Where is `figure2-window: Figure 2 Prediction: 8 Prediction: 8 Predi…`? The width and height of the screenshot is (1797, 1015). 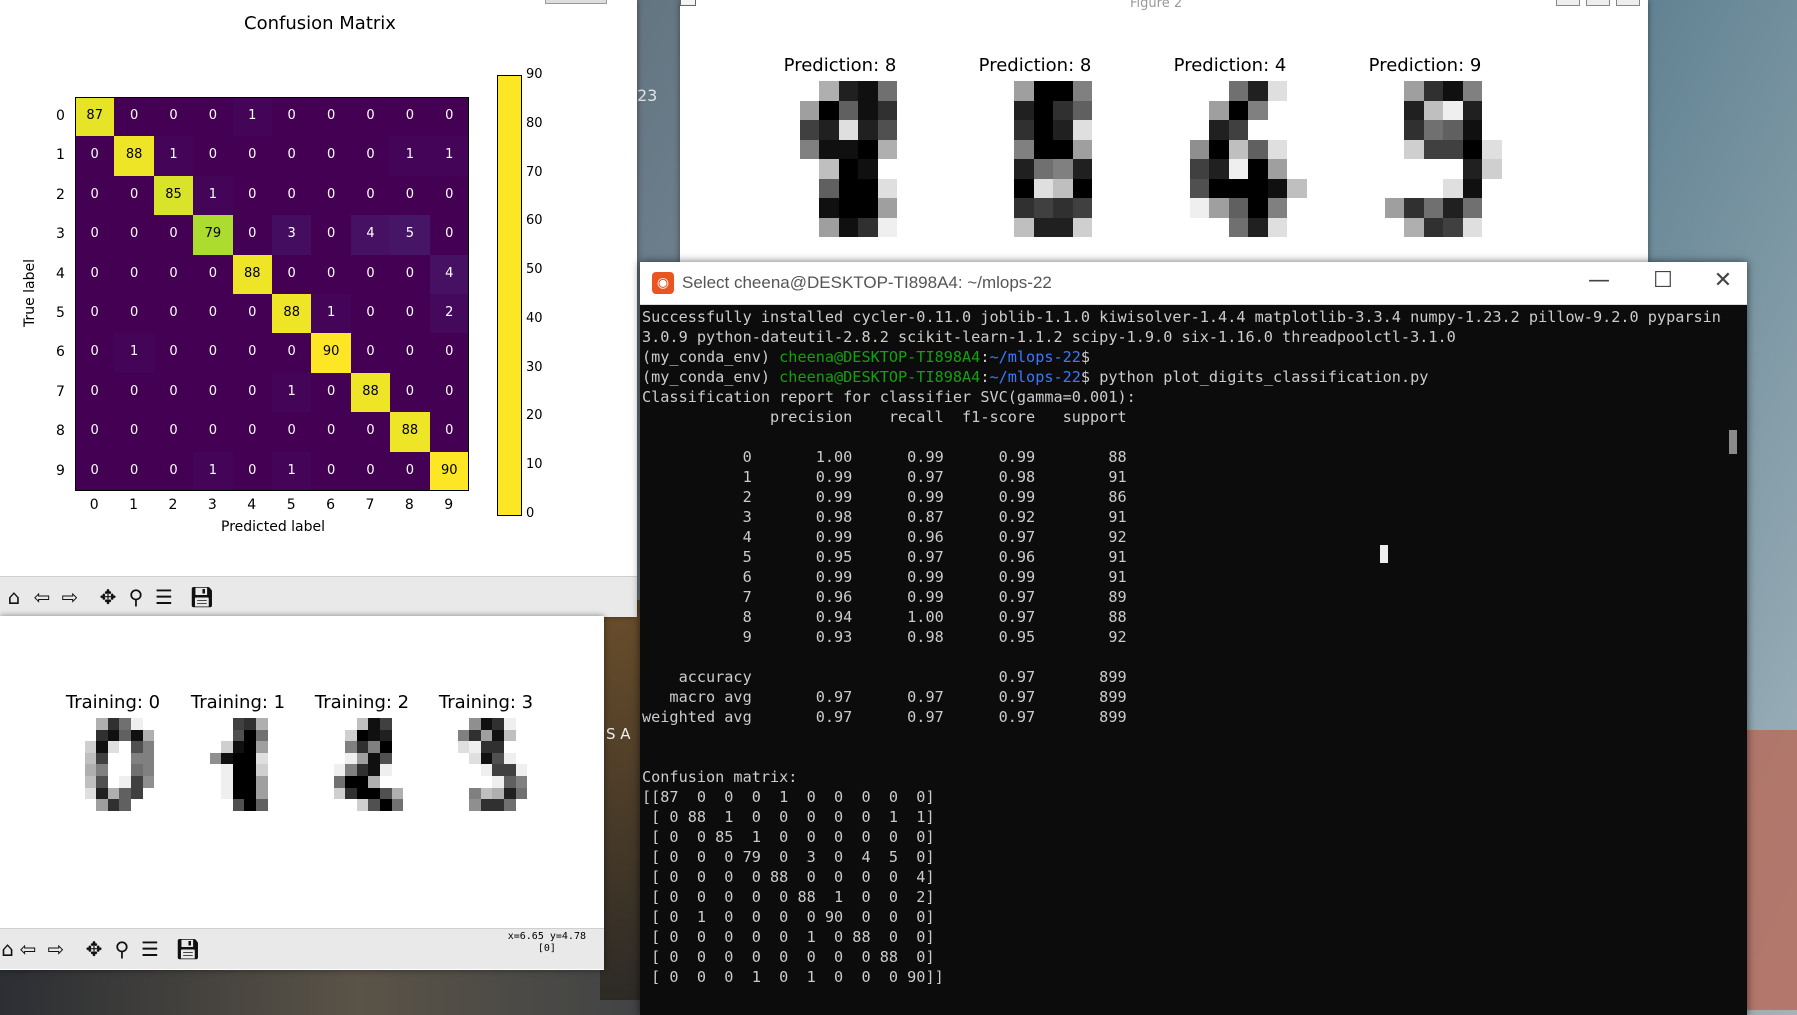
figure2-window: Figure 2 Prediction: 8 Prediction: 8 Predi… is located at coordinates (1164, 131).